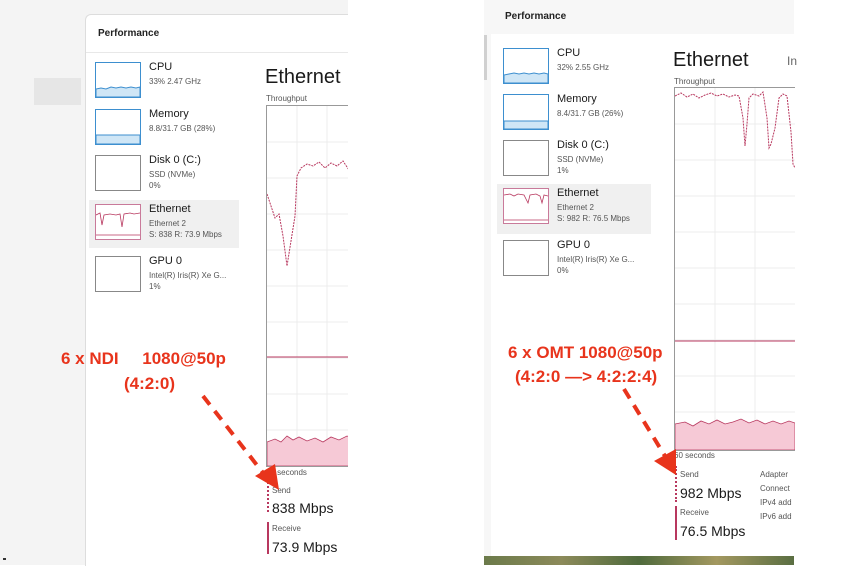  I want to click on sidebar-item-disk: Disk 0 (C:) SSD (NVMe) 1%, so click(572, 159).